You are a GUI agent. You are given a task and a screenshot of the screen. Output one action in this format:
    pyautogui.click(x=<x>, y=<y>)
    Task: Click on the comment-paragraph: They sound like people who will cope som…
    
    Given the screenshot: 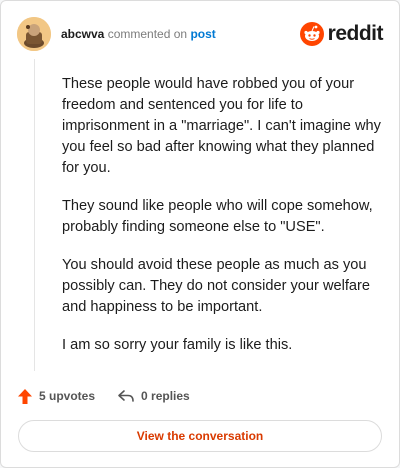 What is the action you would take?
    pyautogui.click(x=217, y=216)
    